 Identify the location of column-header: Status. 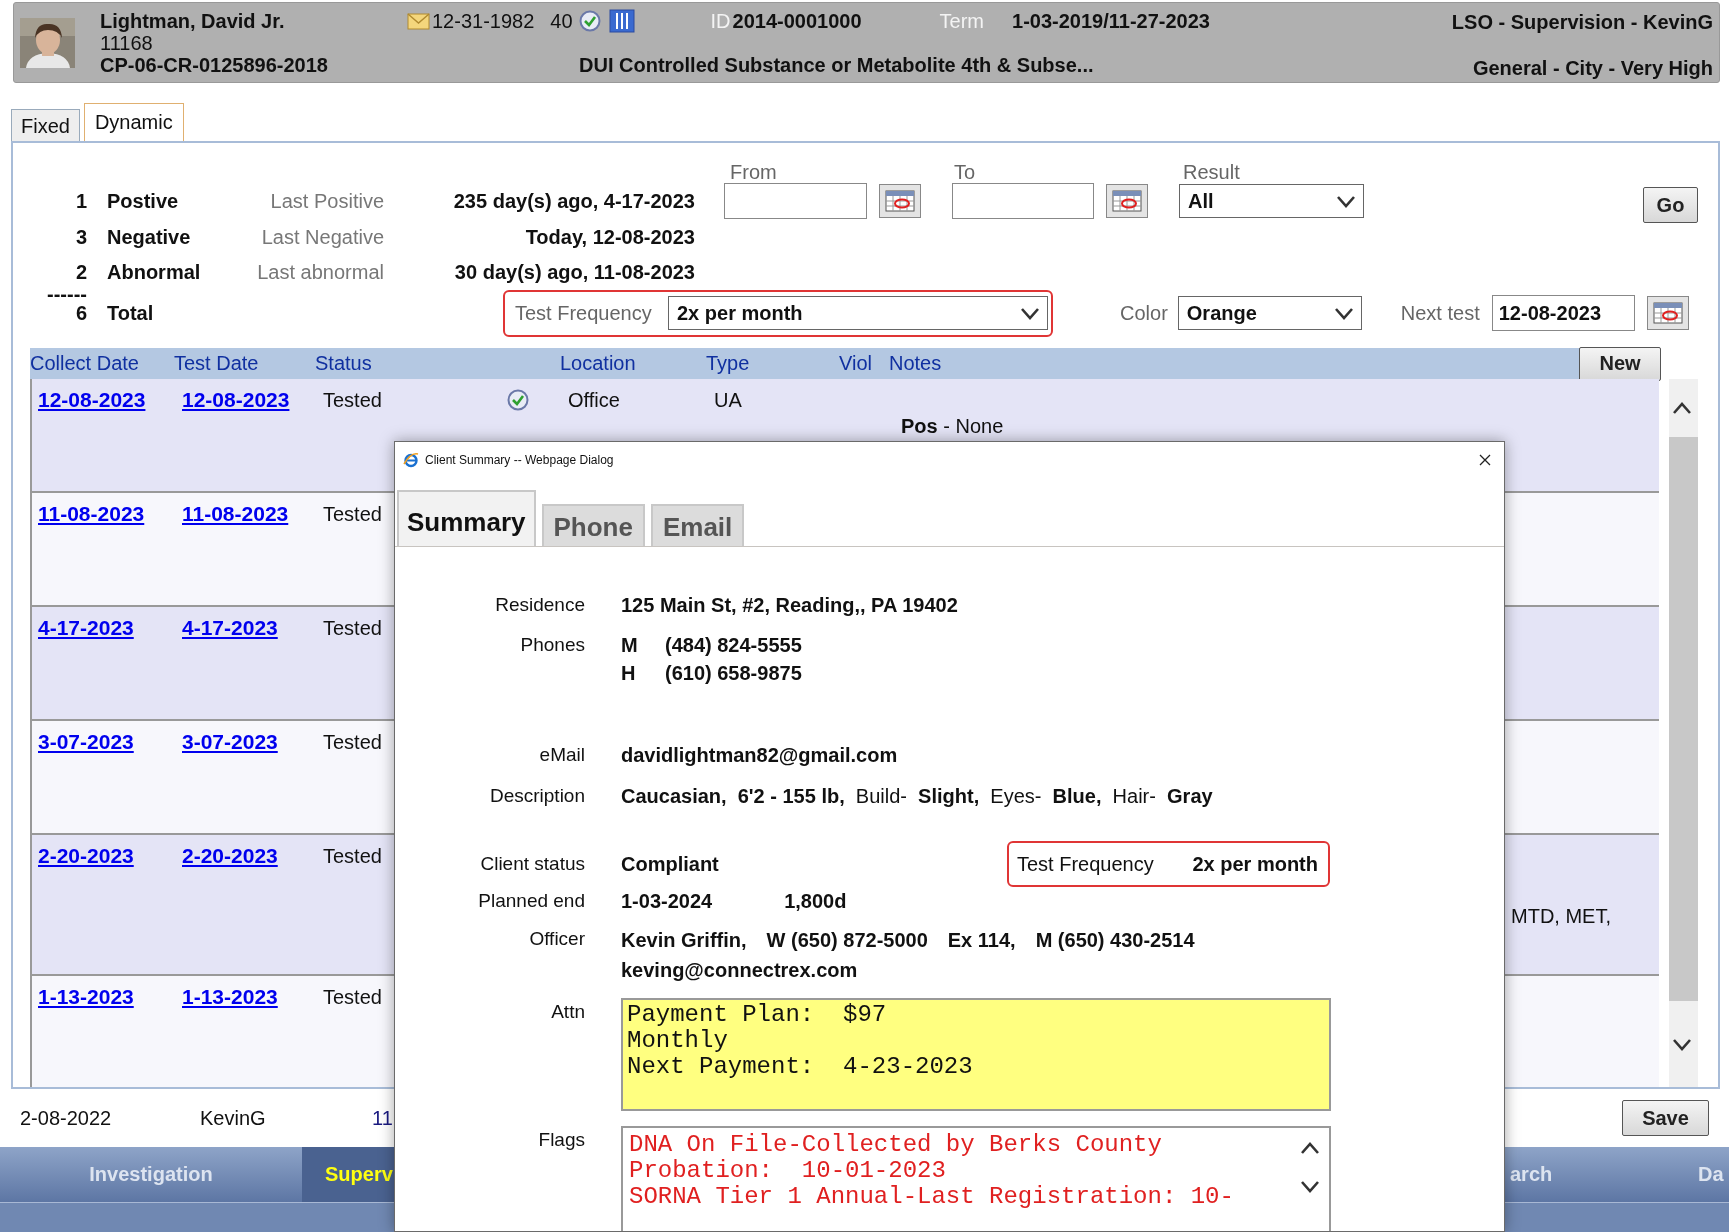
(437, 363).